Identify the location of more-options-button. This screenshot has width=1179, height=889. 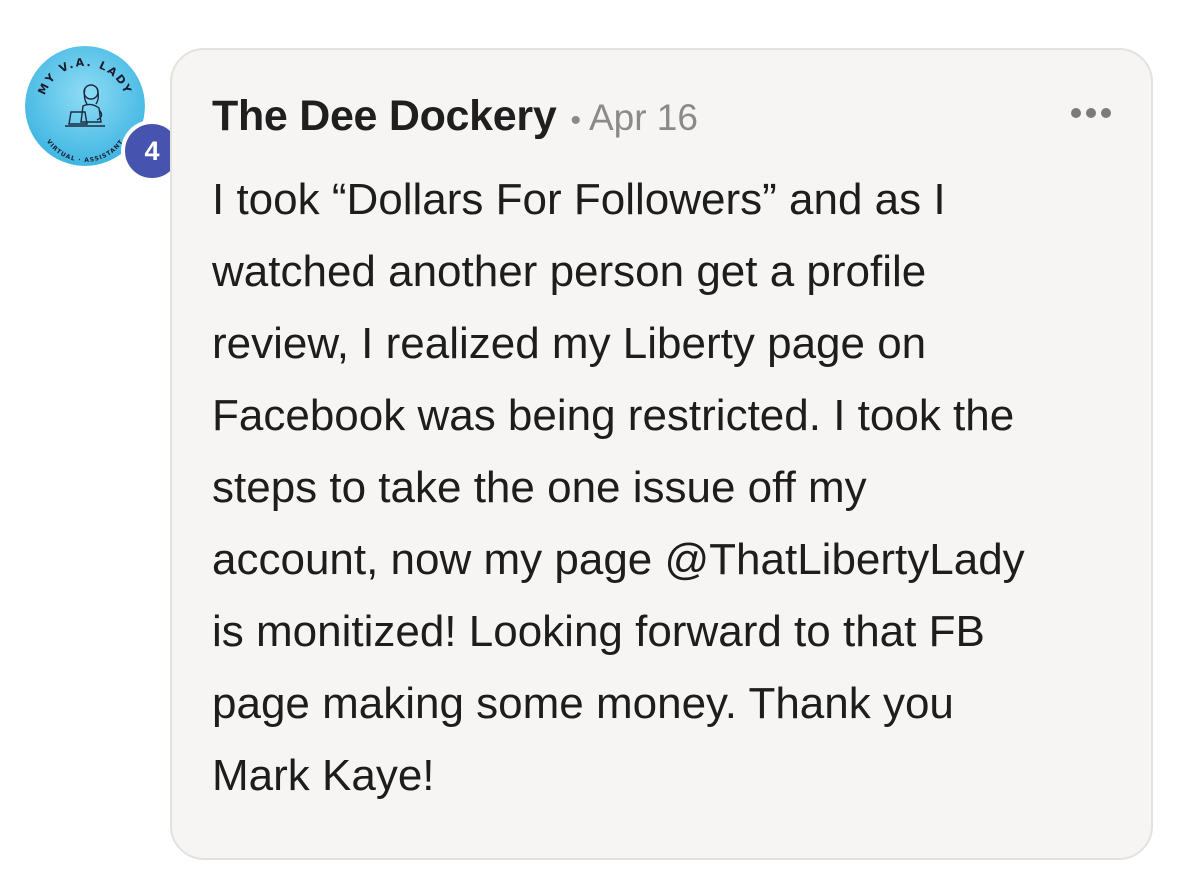
(1091, 113).